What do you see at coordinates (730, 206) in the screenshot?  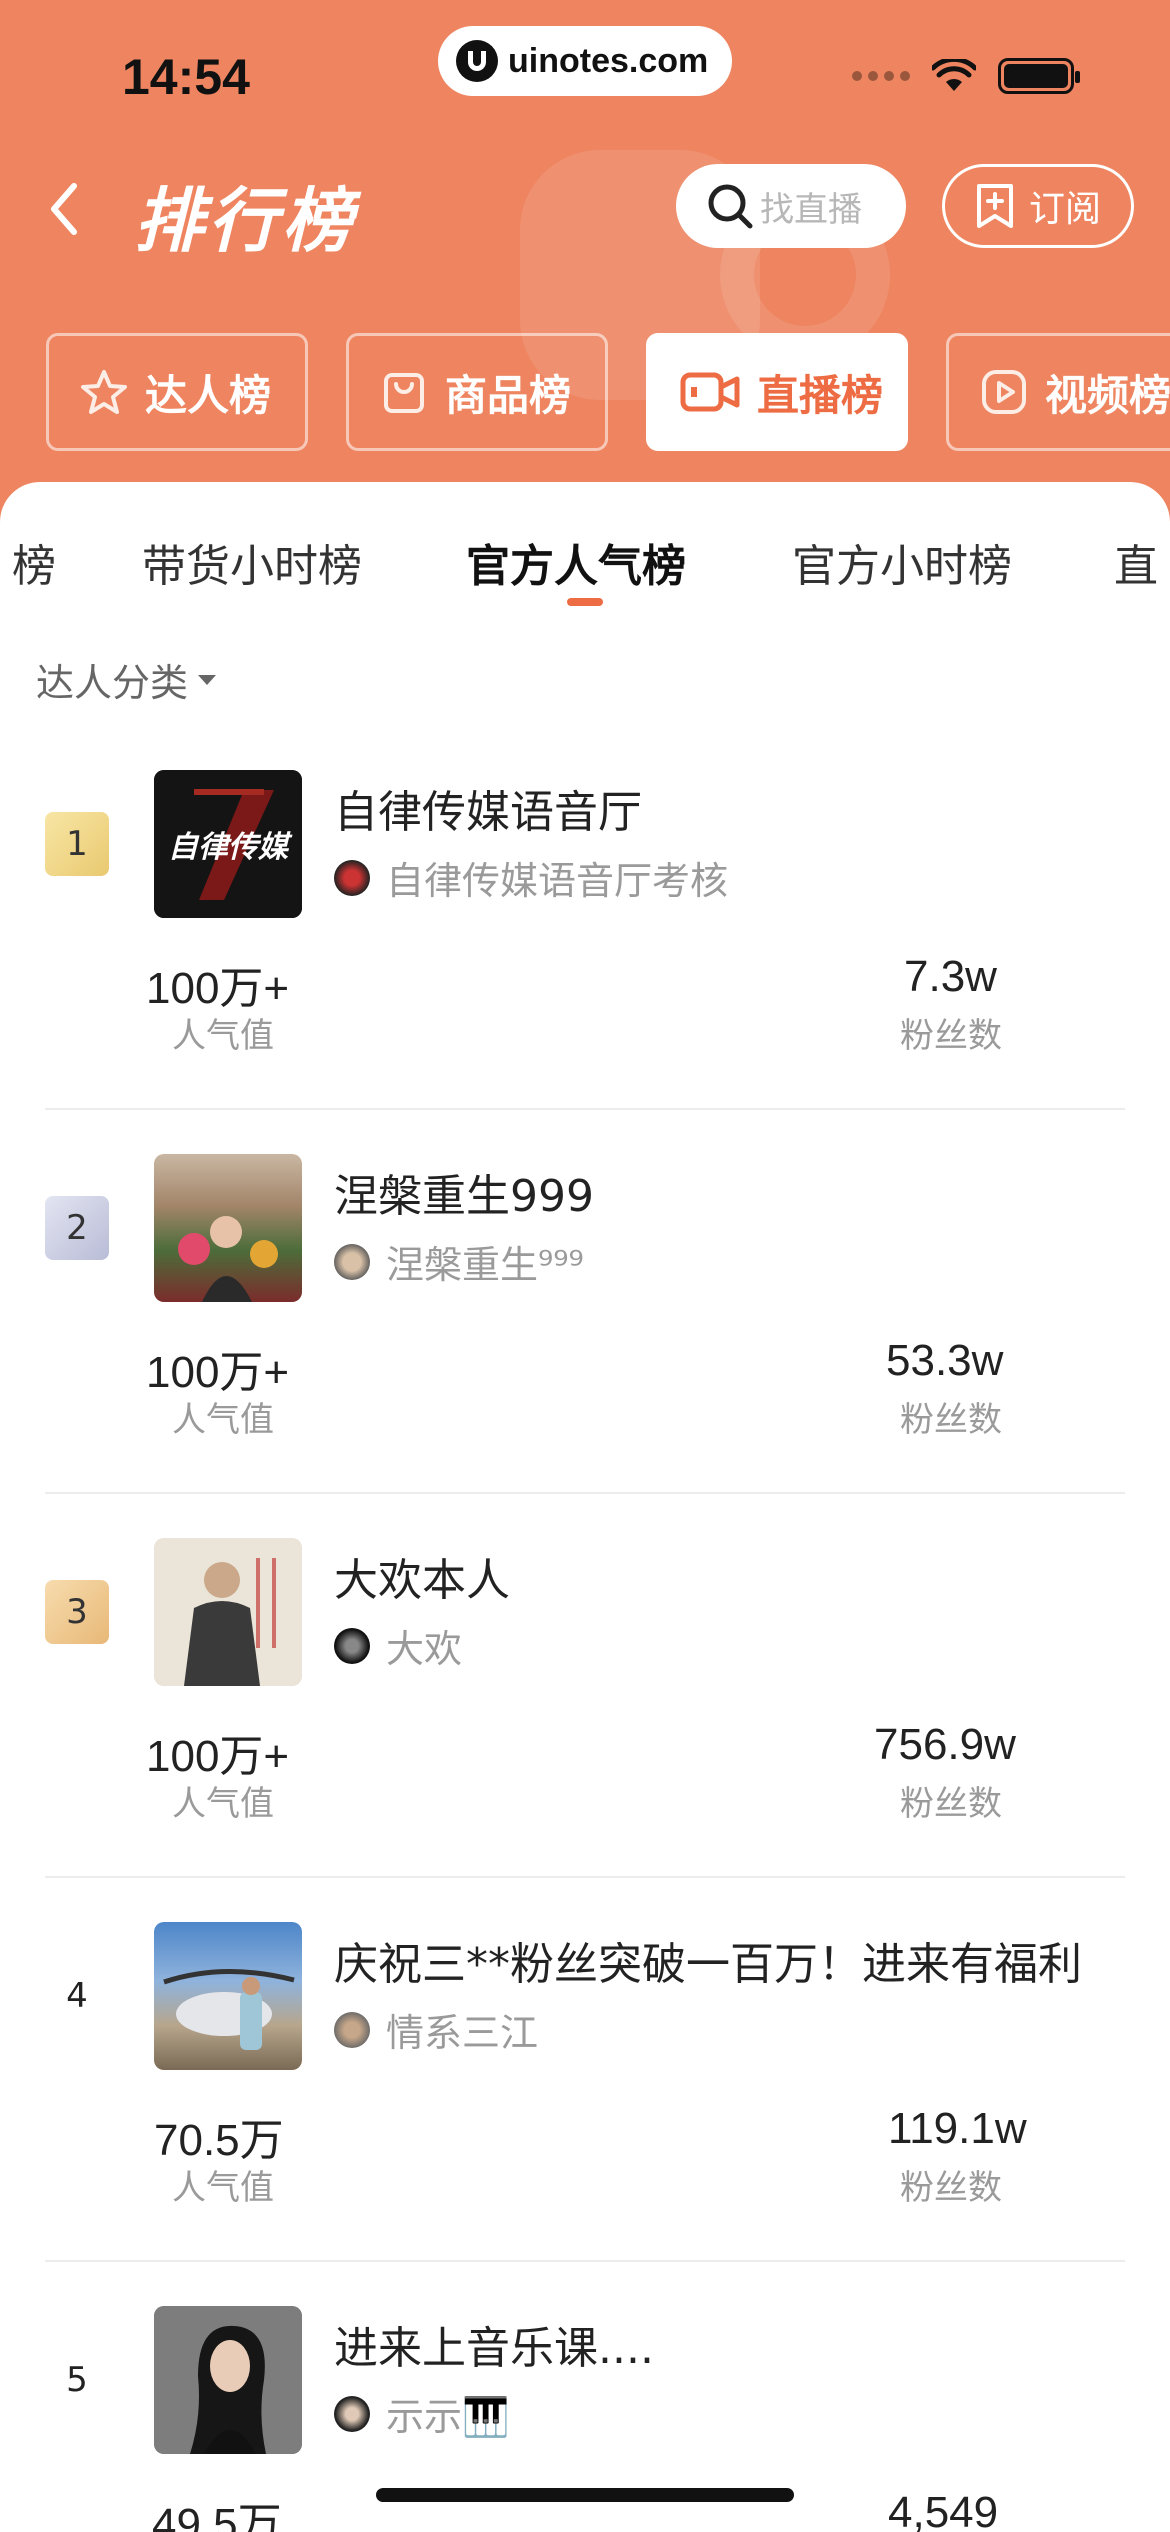 I see `search-icon` at bounding box center [730, 206].